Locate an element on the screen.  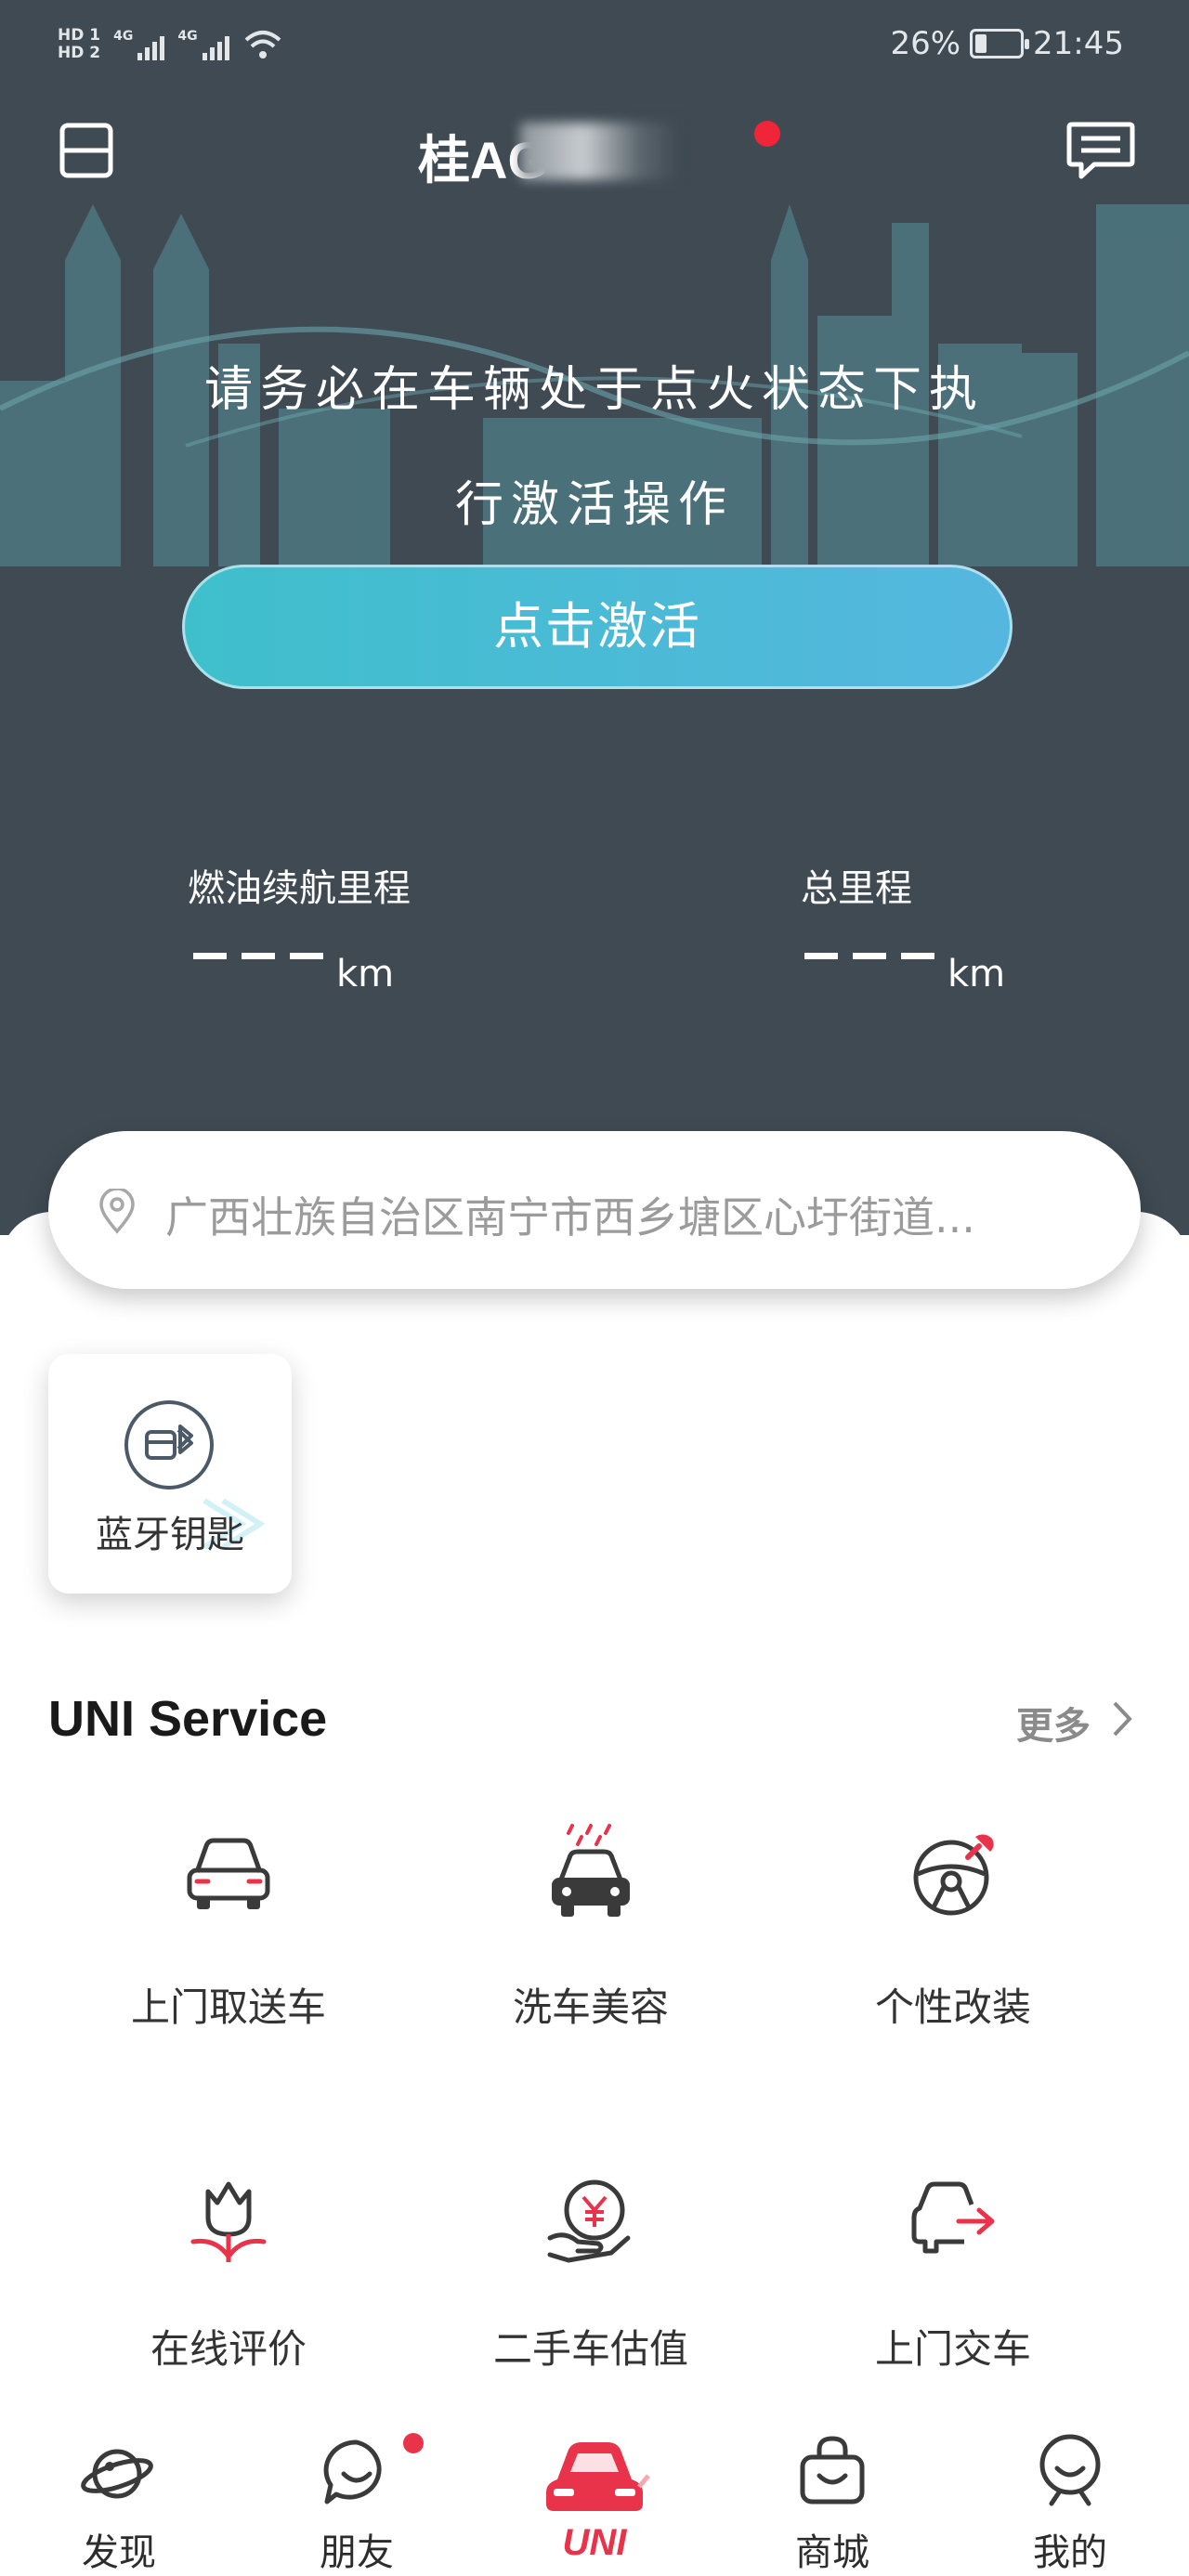
battery-percent: 26% is located at coordinates (925, 43).